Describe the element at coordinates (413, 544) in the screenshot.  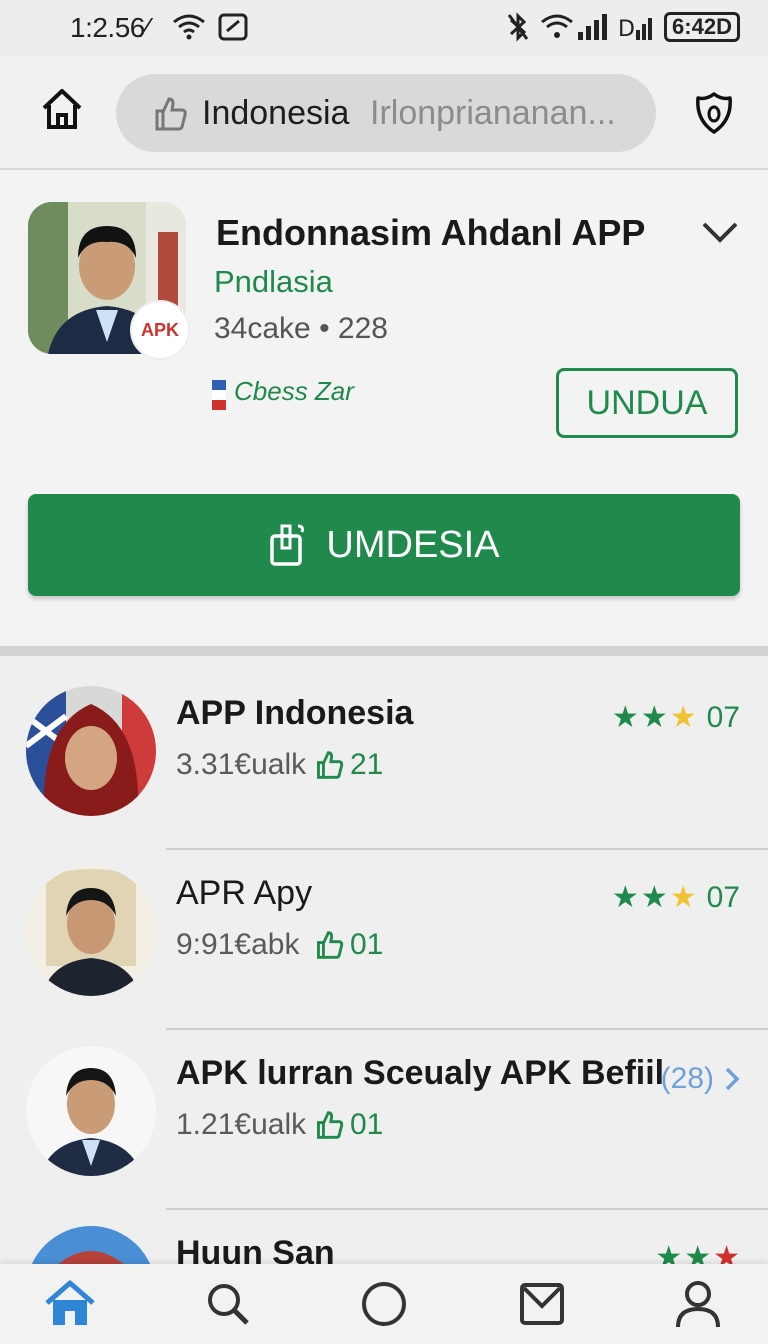
I see `install-label: UMDESIA` at that location.